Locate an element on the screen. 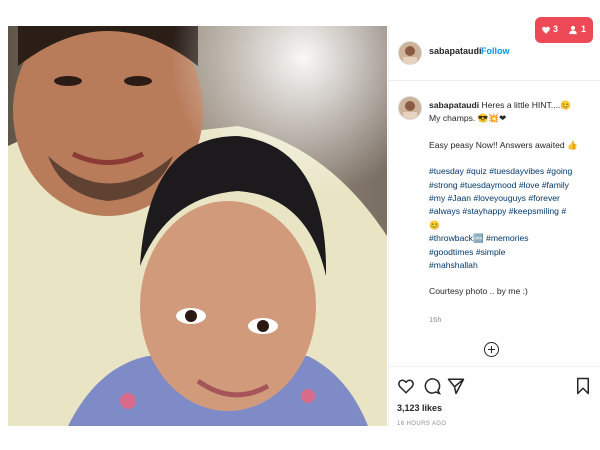 This screenshot has width=600, height=450. follower-icon is located at coordinates (573, 30).